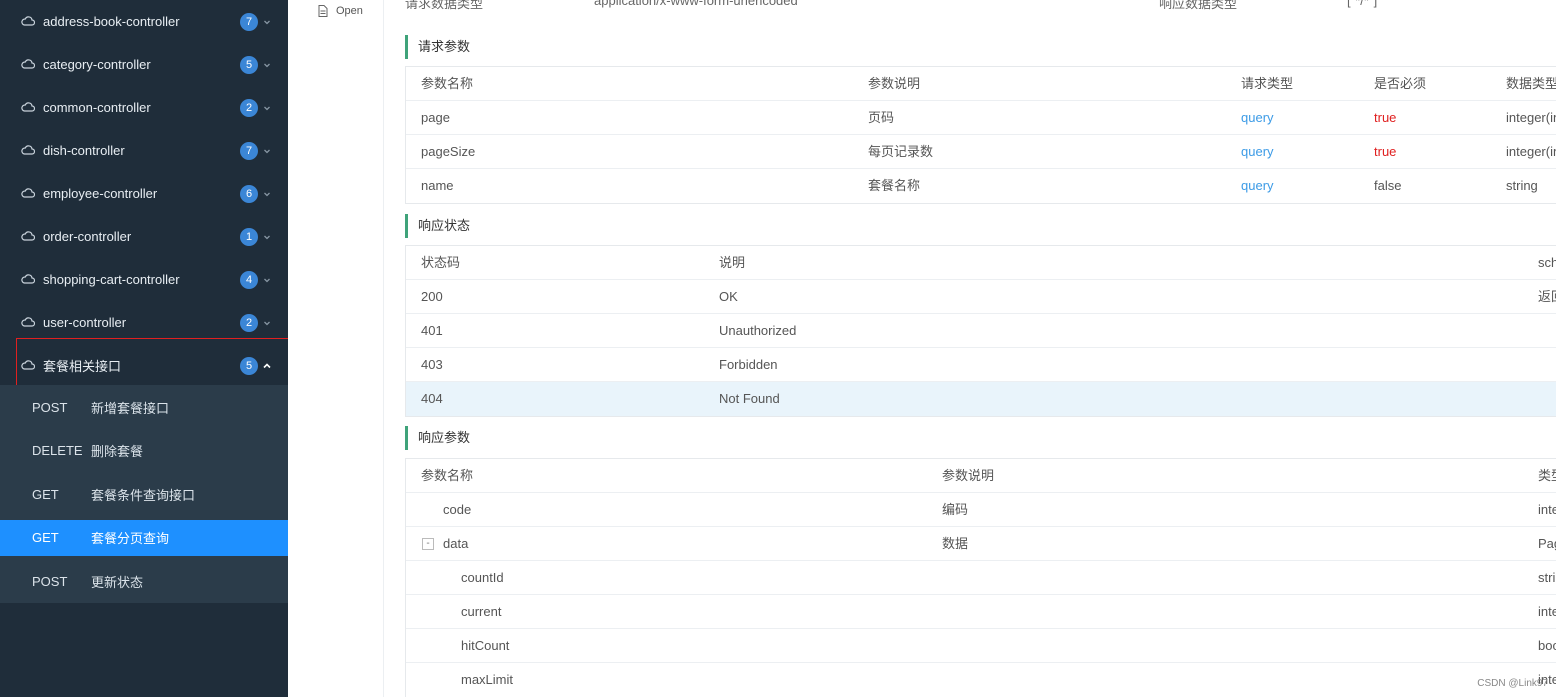 This screenshot has height=697, width=1556. I want to click on field-type: string, so click(1547, 577).